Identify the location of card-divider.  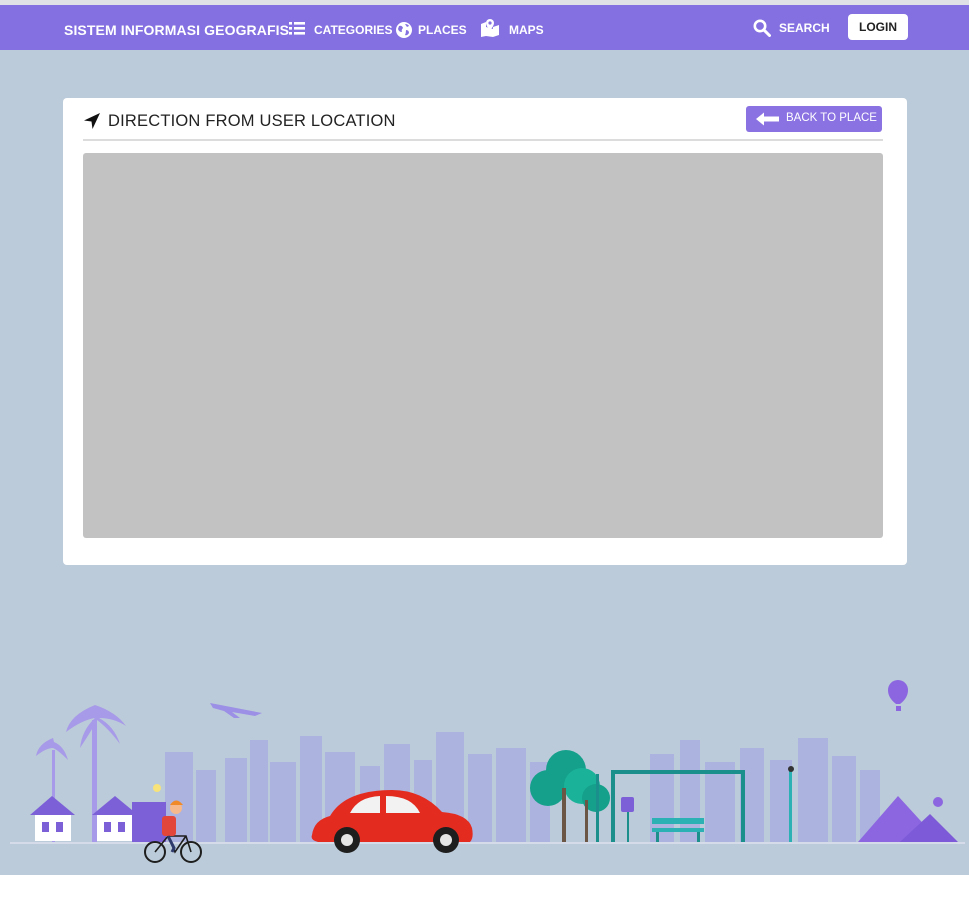
(483, 140).